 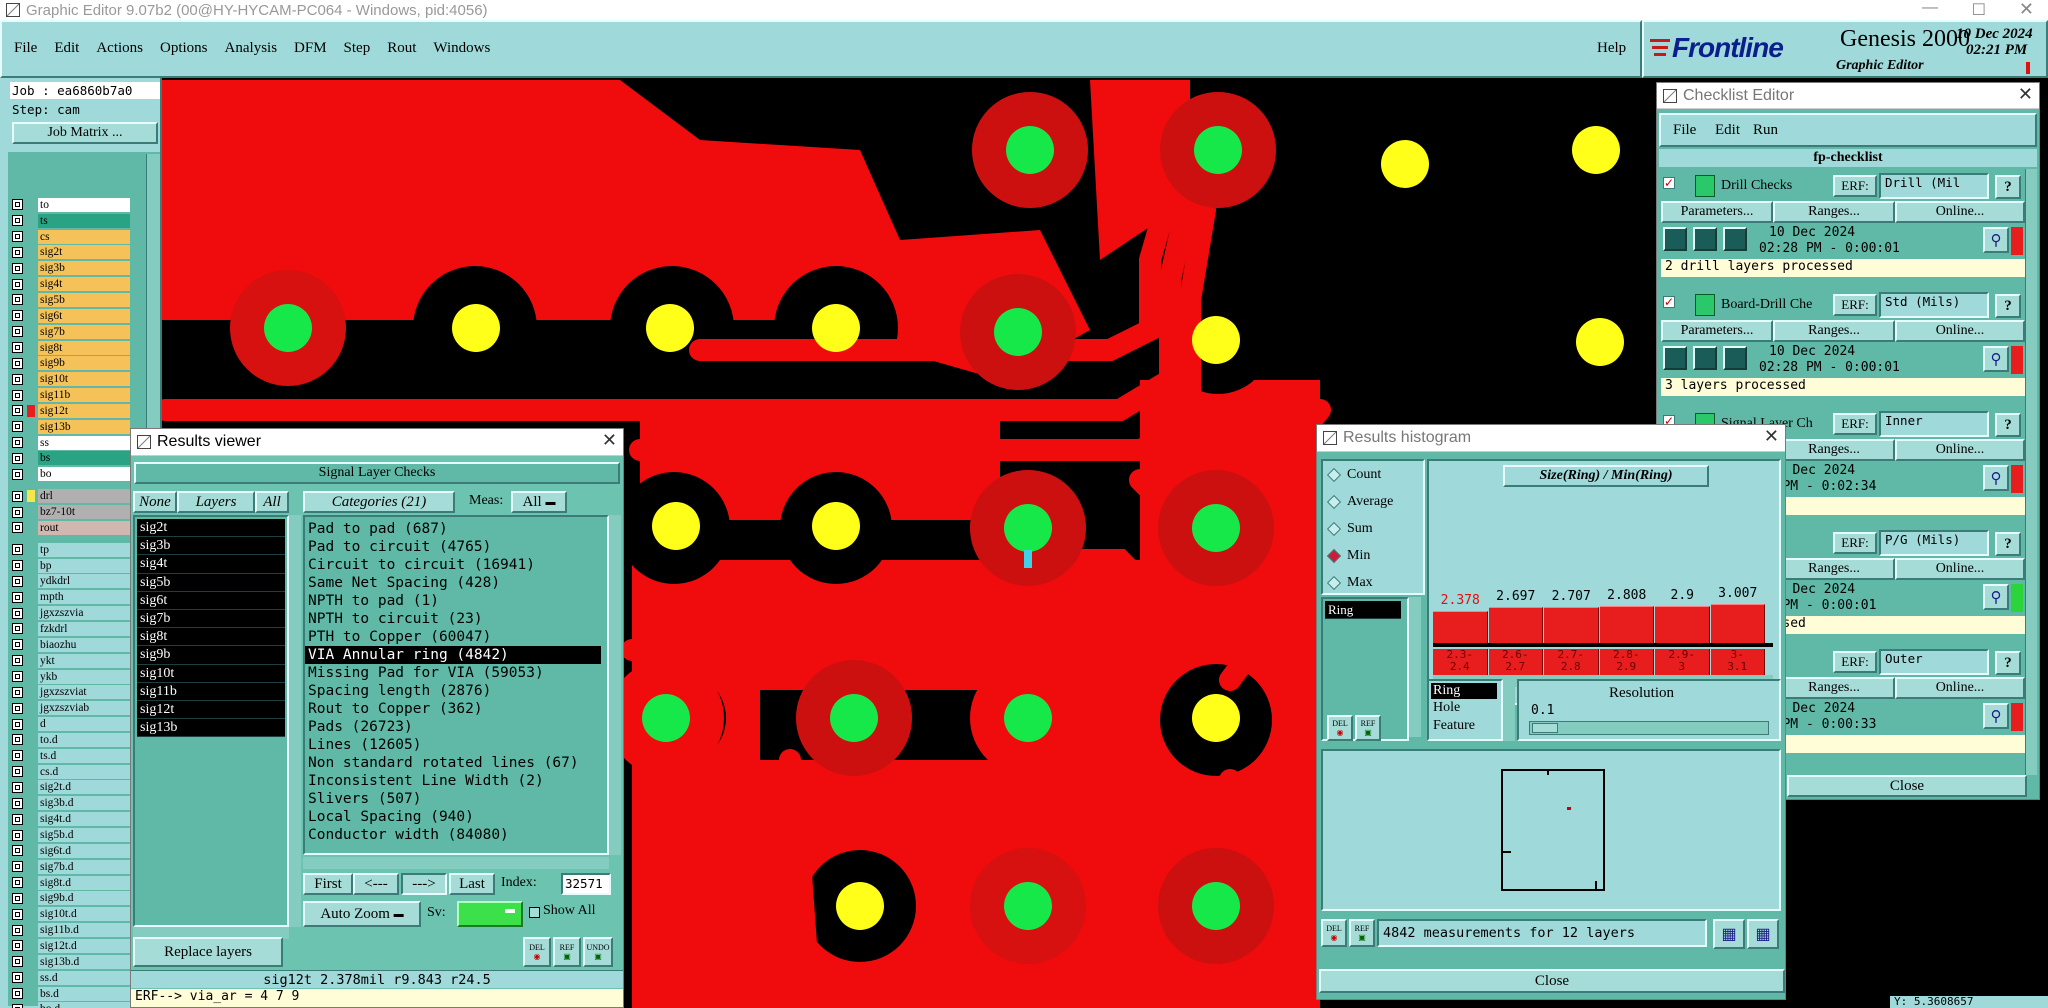 What do you see at coordinates (71, 677) in the screenshot?
I see `layer-row: ykb` at bounding box center [71, 677].